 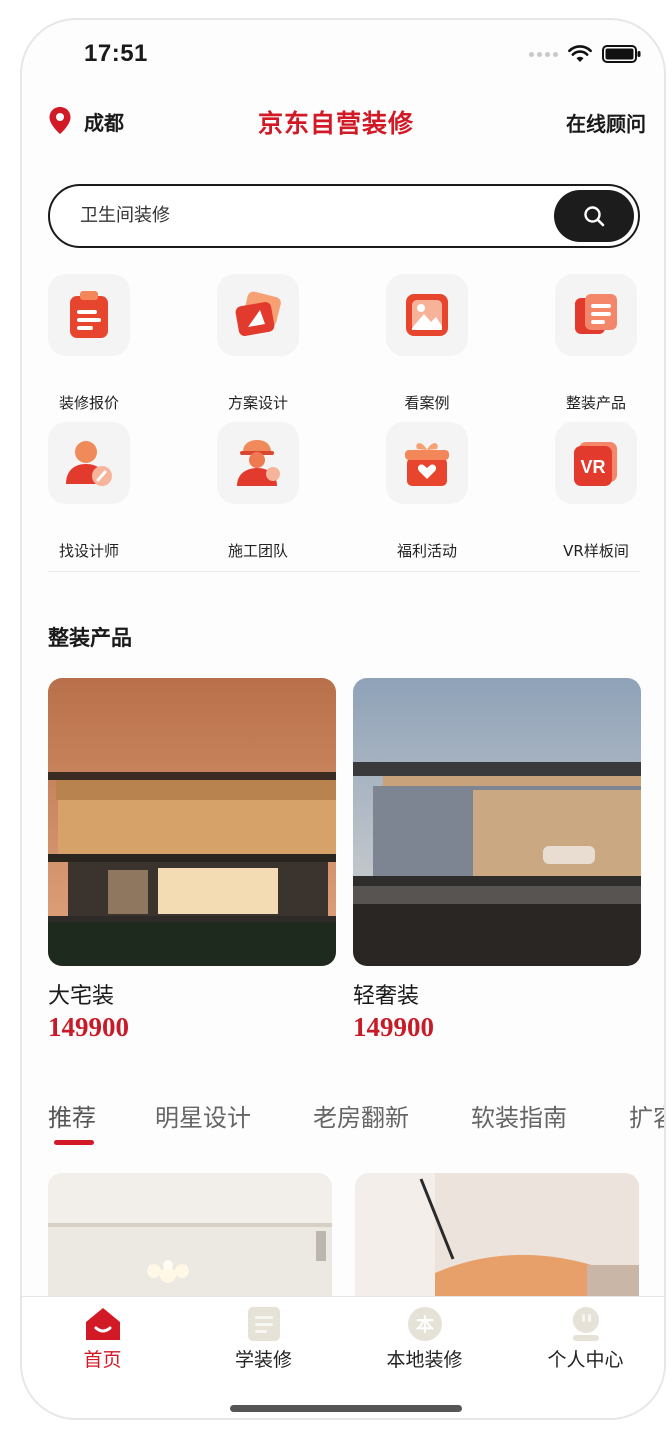 I want to click on product-card: 大宅装 149900, so click(x=192, y=860).